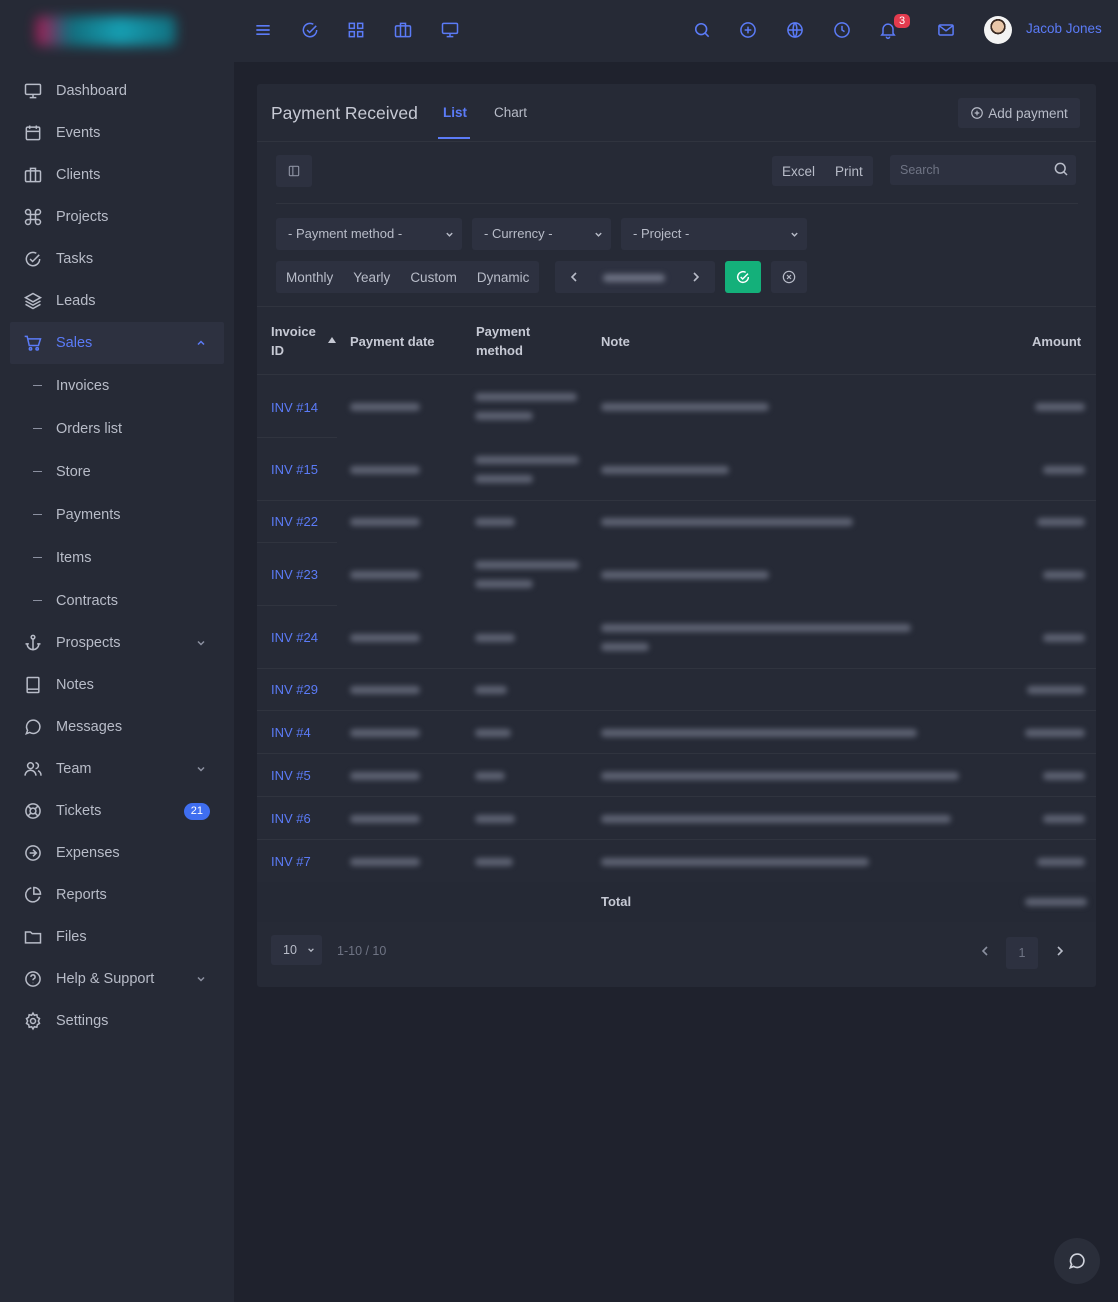  What do you see at coordinates (87, 600) in the screenshot?
I see `sidebar-subitem-label: Contracts` at bounding box center [87, 600].